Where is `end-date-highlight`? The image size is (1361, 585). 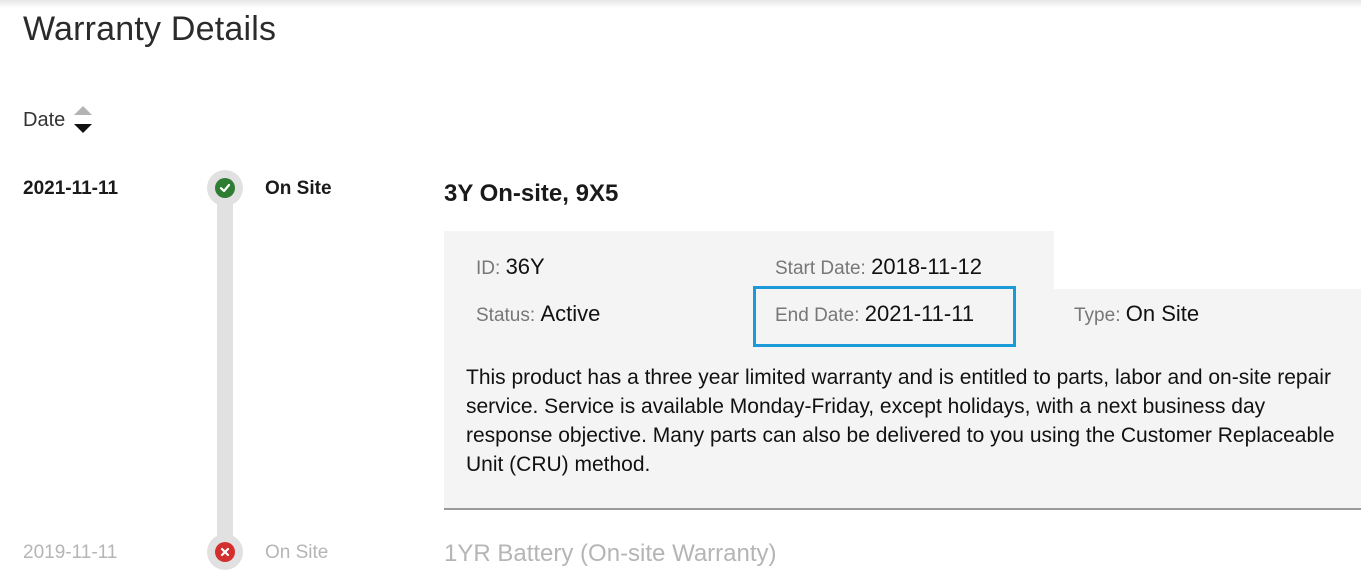 end-date-highlight is located at coordinates (884, 316).